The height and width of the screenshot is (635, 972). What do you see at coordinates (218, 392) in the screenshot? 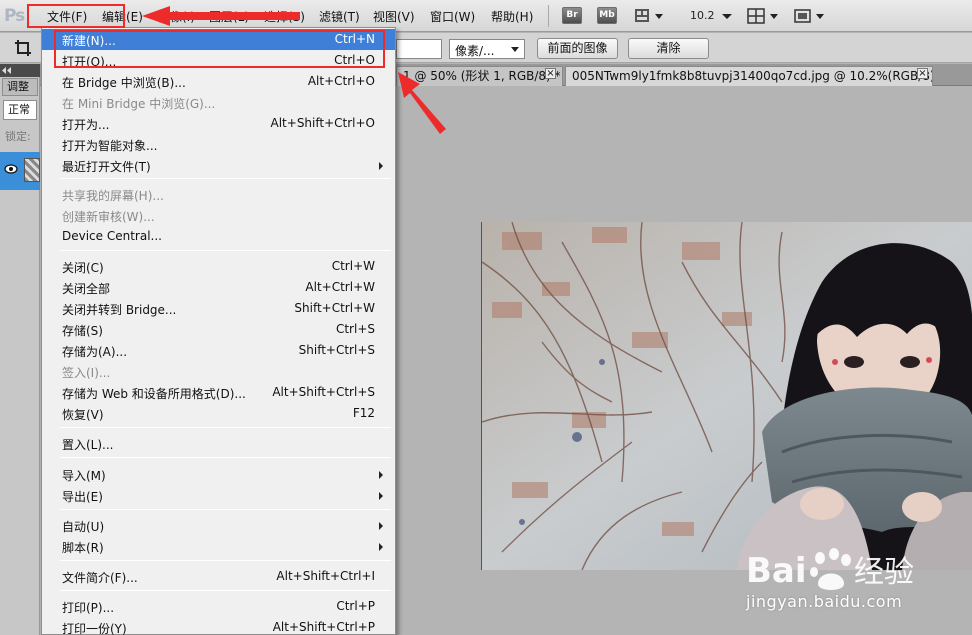
I see `menu-item-save-for-web: 存储为 Web 和设备所用格式(D)... Alt+Shift+Ctrl+S` at bounding box center [218, 392].